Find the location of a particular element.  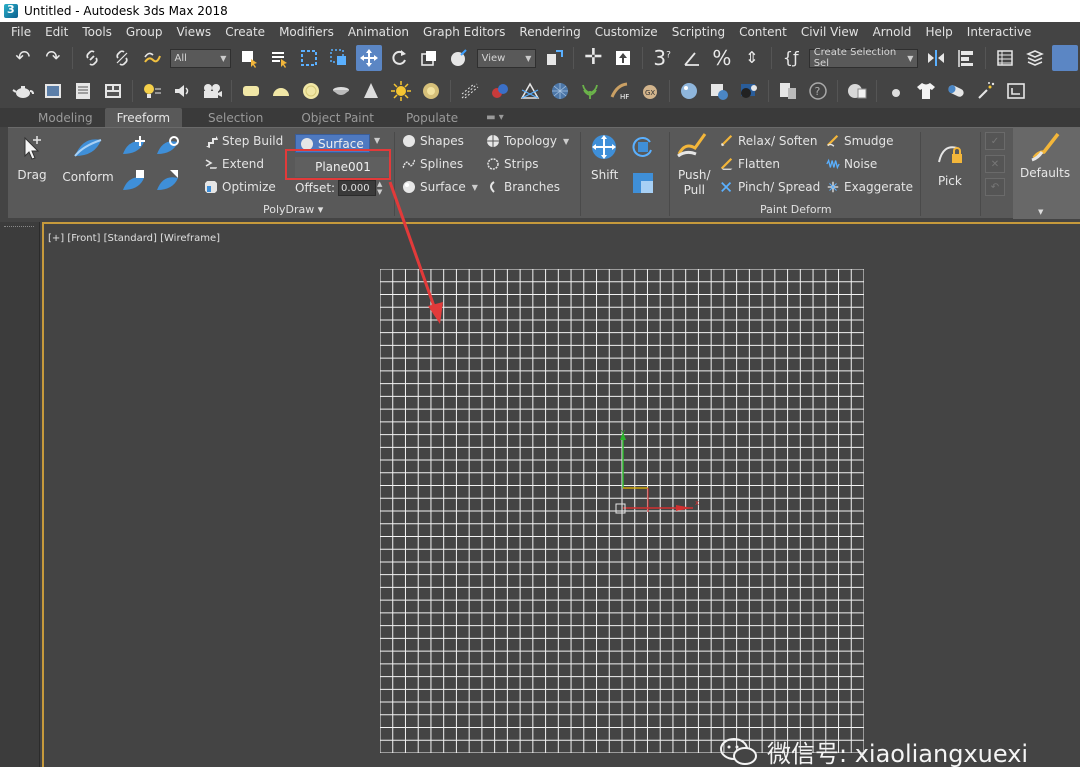

sound-icon is located at coordinates (182, 91).